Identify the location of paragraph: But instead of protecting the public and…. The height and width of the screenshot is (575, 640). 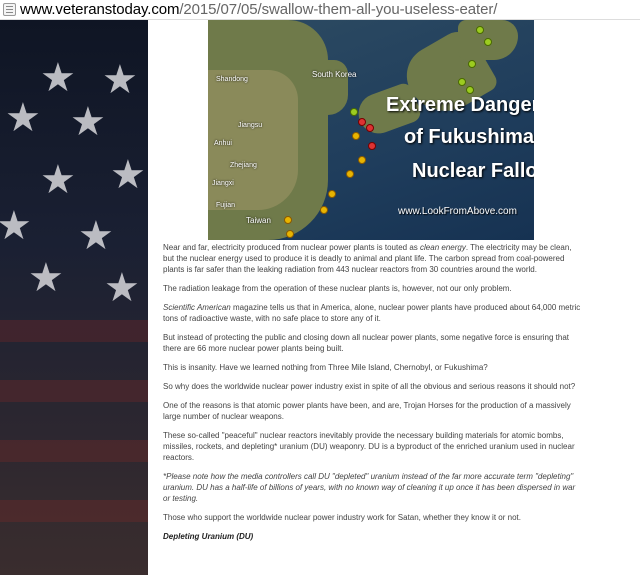
(366, 343).